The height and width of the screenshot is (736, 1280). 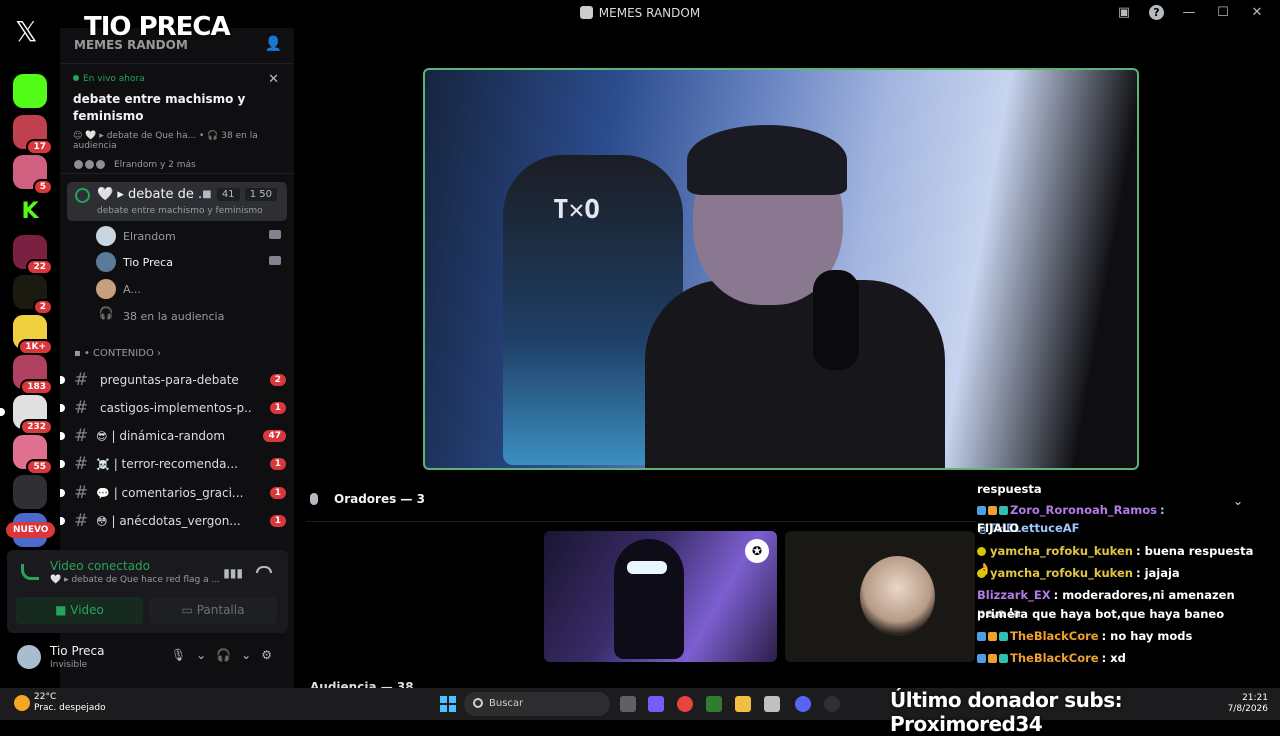 What do you see at coordinates (188, 316) in the screenshot?
I see `audience-count: 🎧 38 en la audiencia` at bounding box center [188, 316].